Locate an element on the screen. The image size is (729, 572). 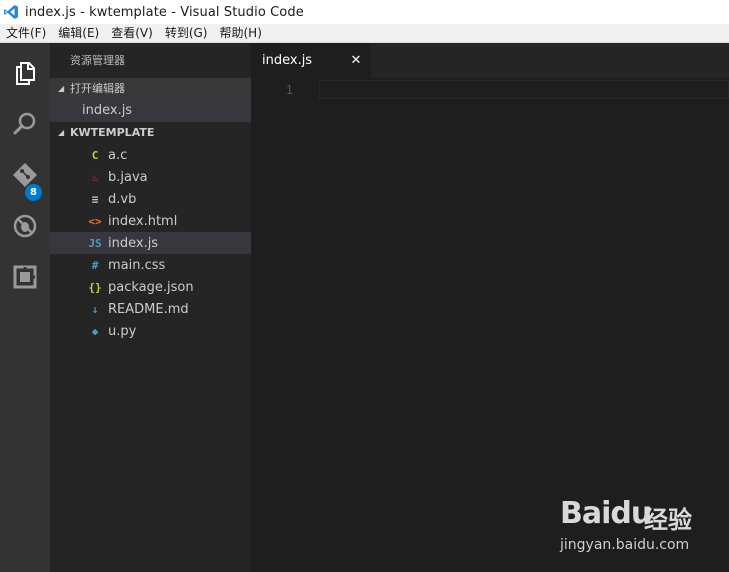
file-item: ↓ README.md is located at coordinates (150, 309).